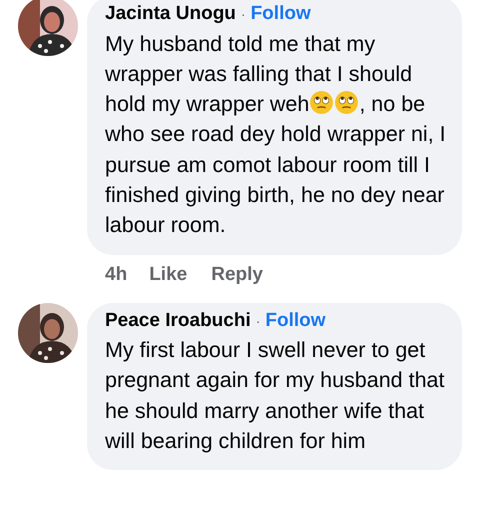 This screenshot has height=527, width=480. Describe the element at coordinates (178, 320) in the screenshot. I see `author-name: Peace Iroabuchi` at that location.